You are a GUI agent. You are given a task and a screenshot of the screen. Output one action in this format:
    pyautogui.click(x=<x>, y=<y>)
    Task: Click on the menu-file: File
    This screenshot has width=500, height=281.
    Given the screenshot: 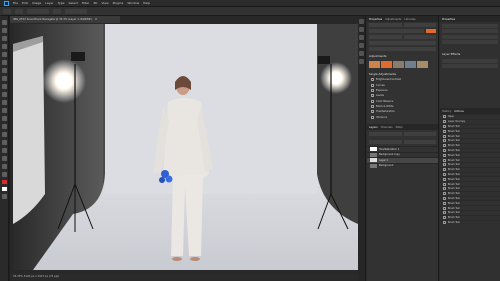 What is the action you would take?
    pyautogui.click(x=15, y=3)
    